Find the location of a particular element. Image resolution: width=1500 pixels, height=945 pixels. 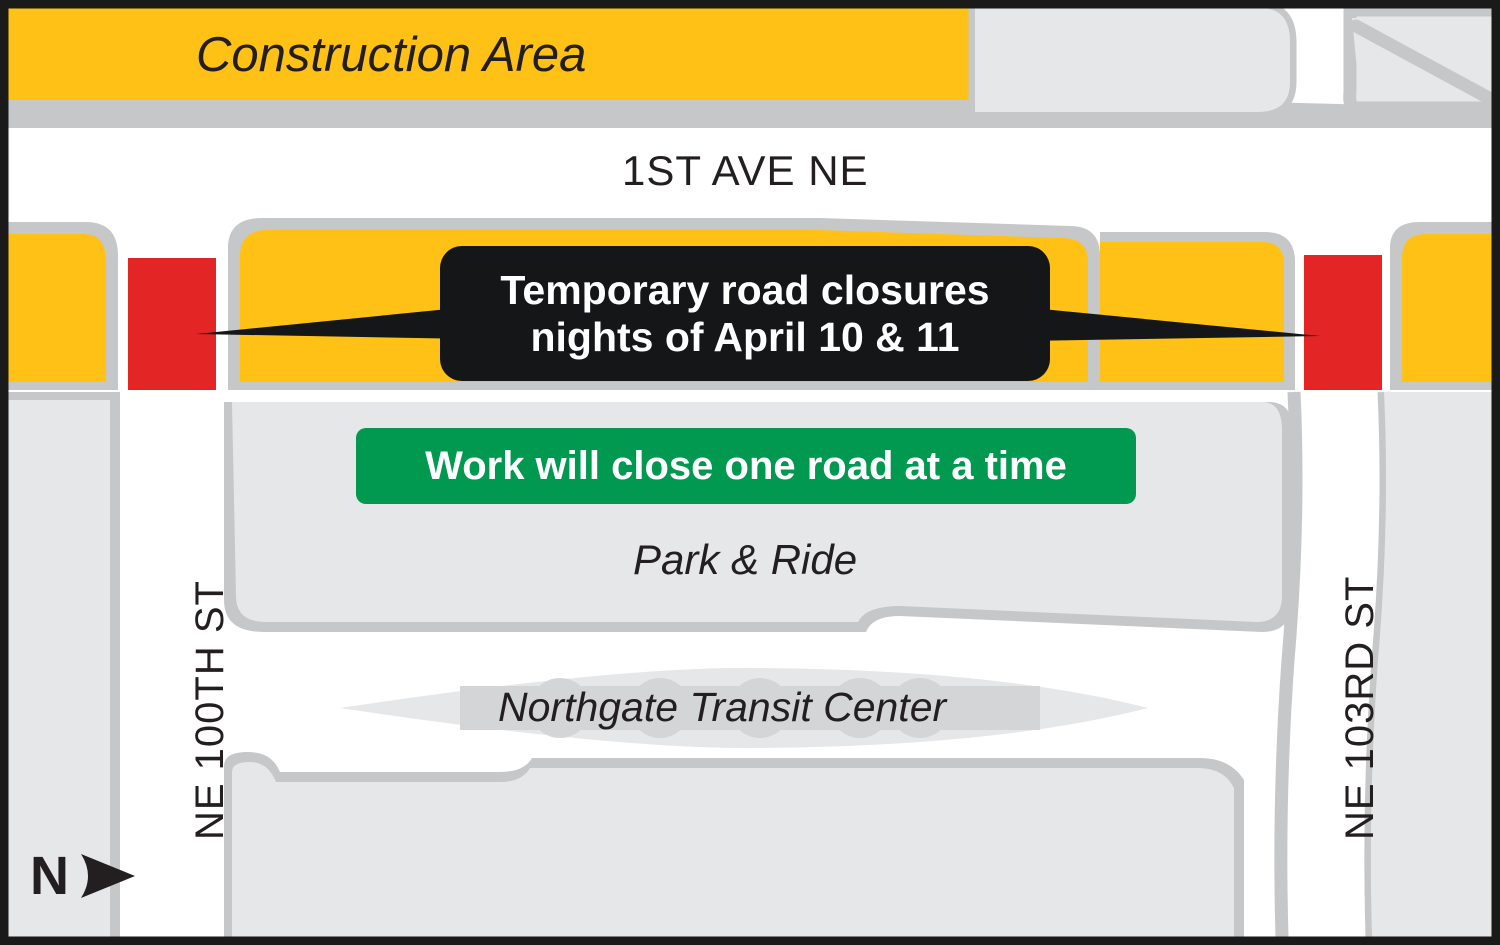

construction-block-mid-centerright is located at coordinates (1192, 312).